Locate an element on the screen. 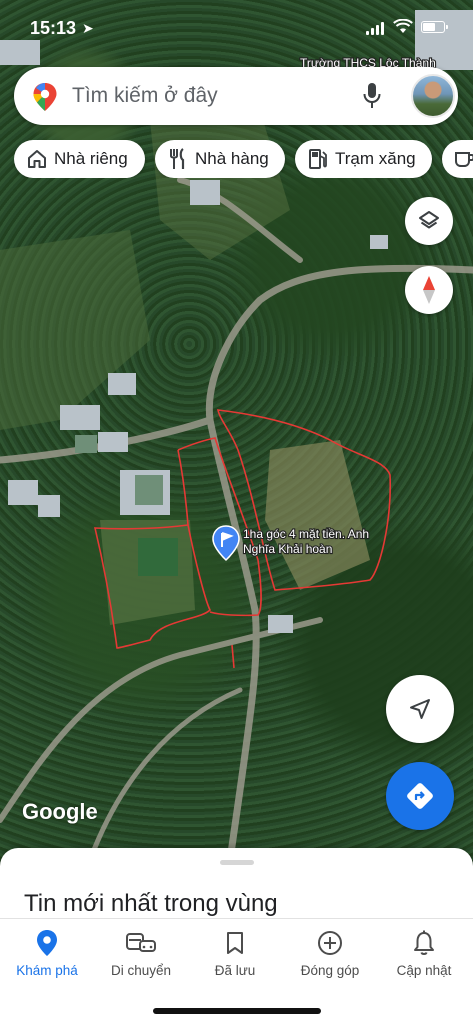 The image size is (473, 1025). sheet-drag-handle is located at coordinates (237, 862).